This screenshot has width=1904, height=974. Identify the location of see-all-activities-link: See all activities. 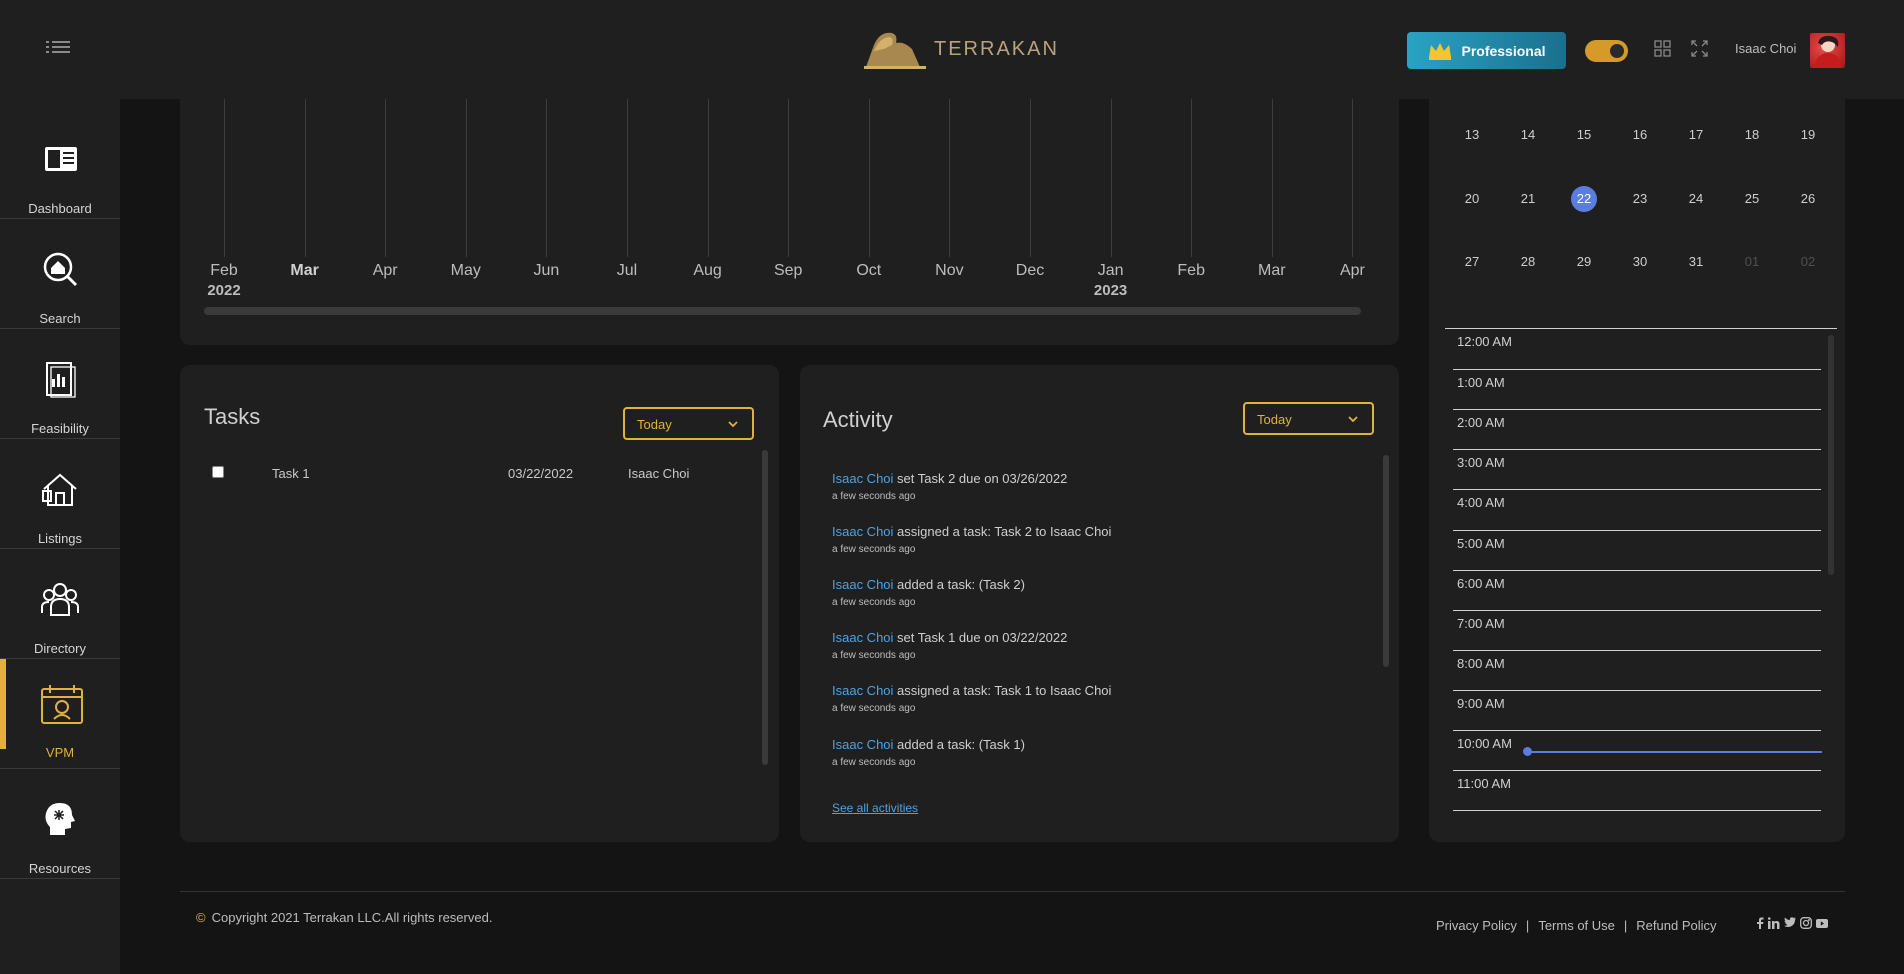
(875, 808).